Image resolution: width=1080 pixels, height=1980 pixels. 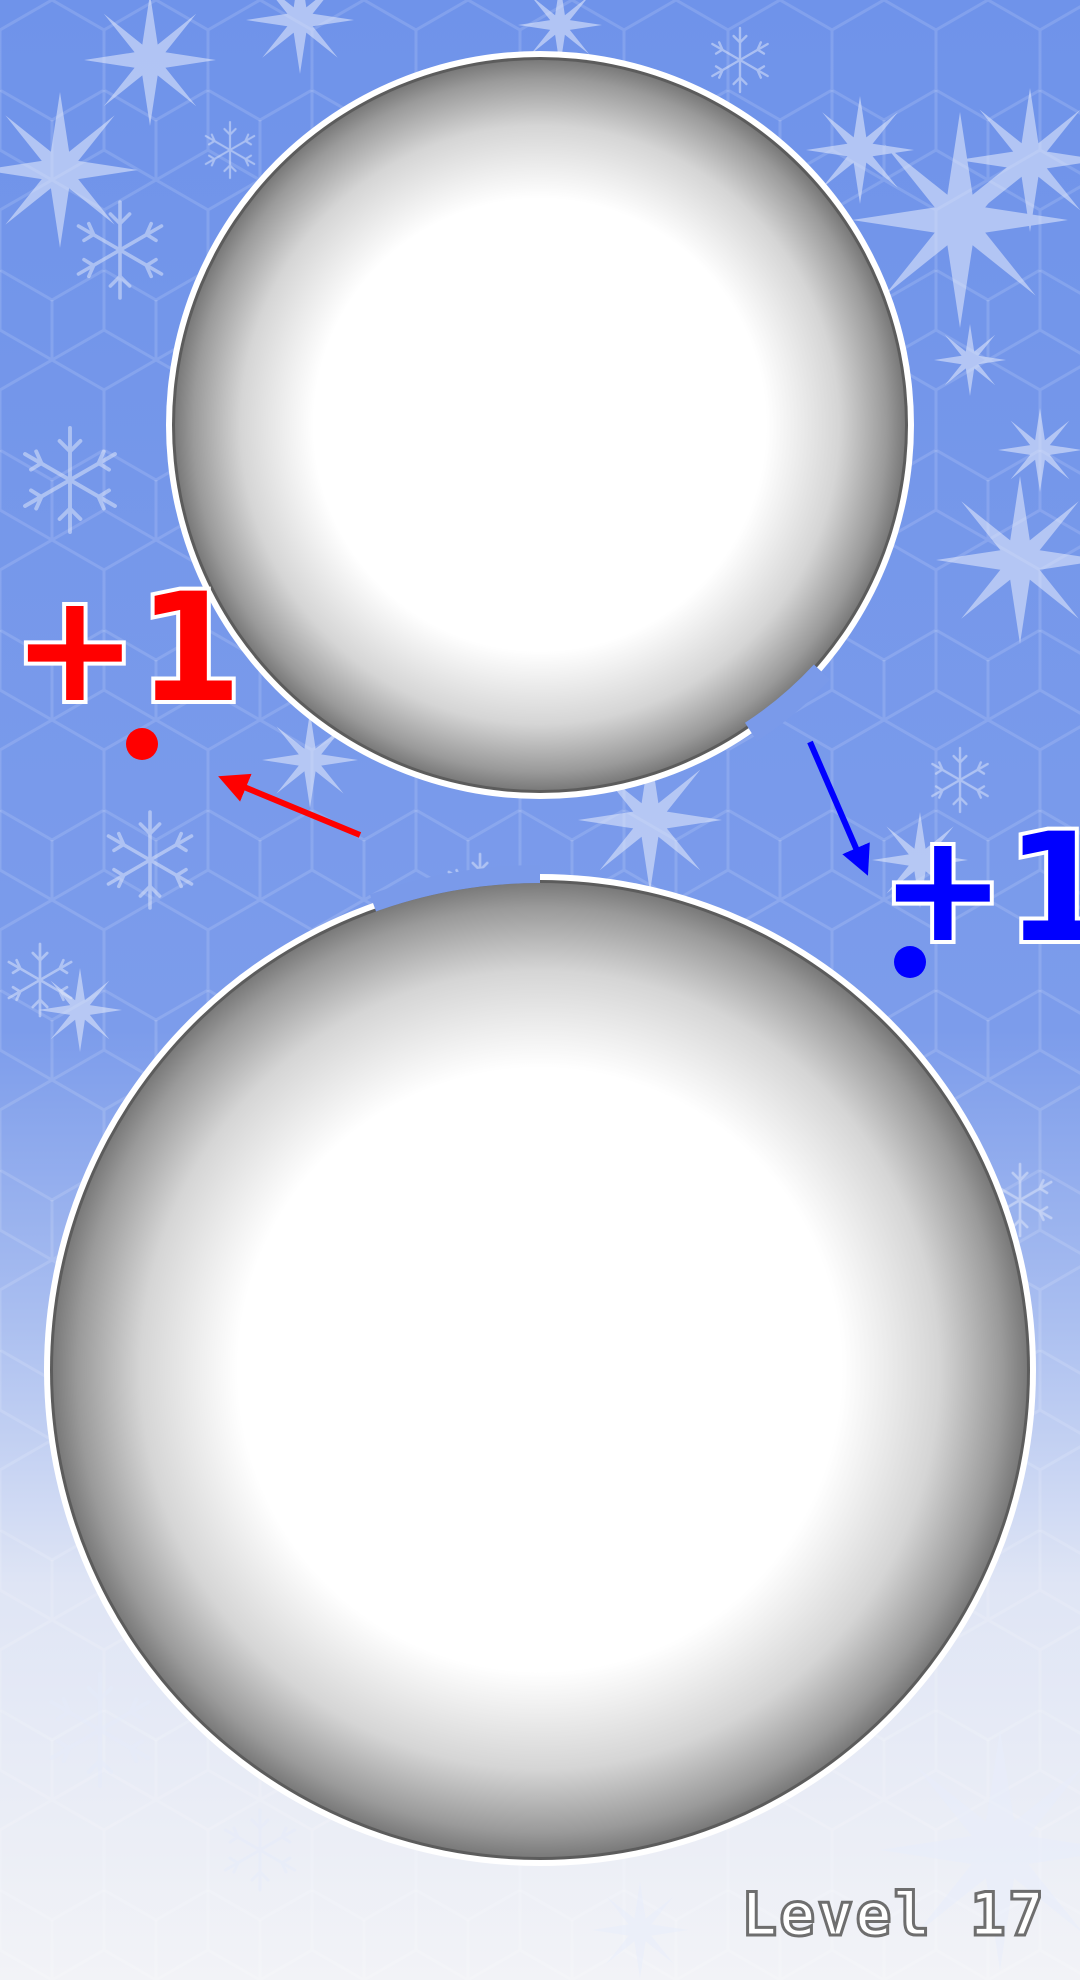 What do you see at coordinates (142, 744) in the screenshot?
I see `red-player-dot` at bounding box center [142, 744].